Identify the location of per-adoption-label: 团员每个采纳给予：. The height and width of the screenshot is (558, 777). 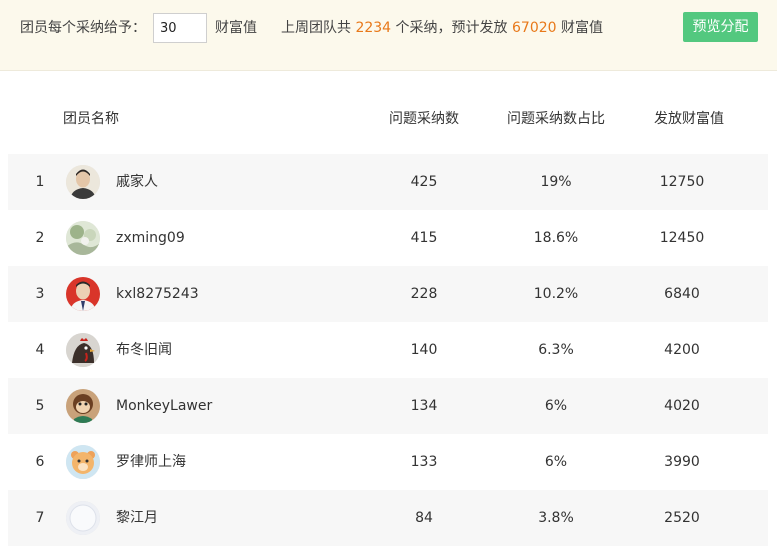
(83, 28).